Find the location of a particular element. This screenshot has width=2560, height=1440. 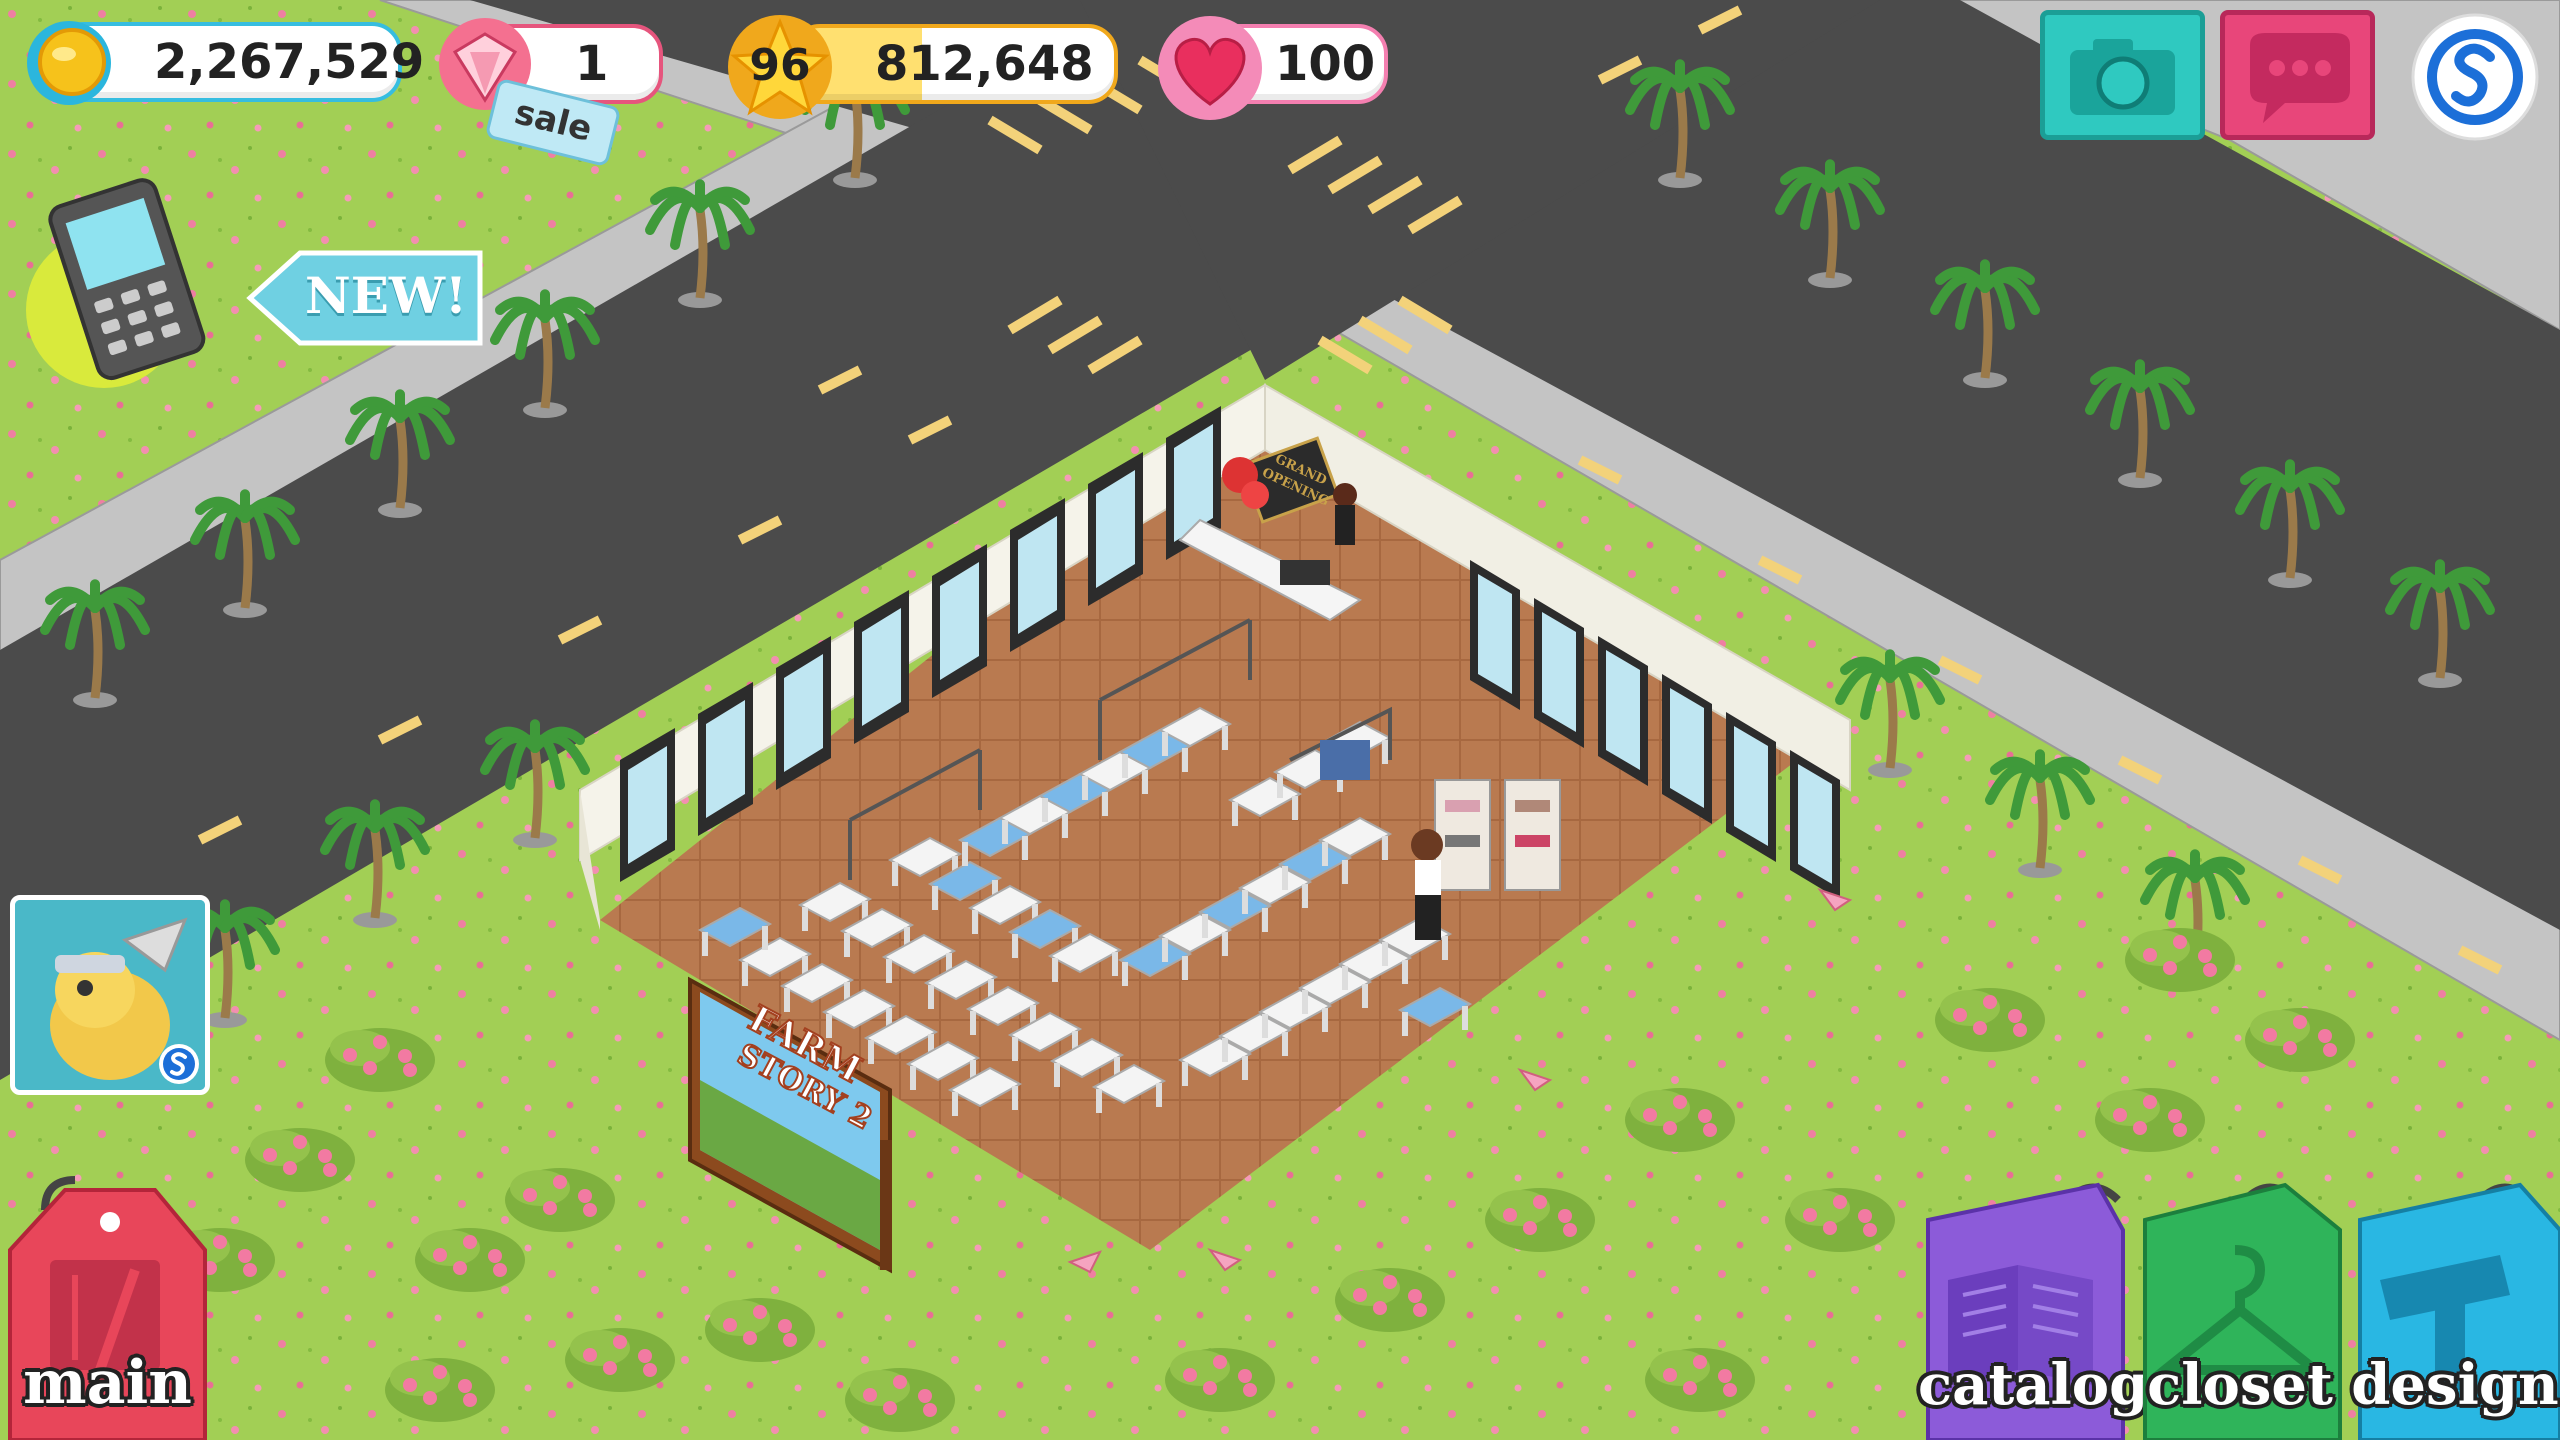

heart-icon is located at coordinates (1210, 68).